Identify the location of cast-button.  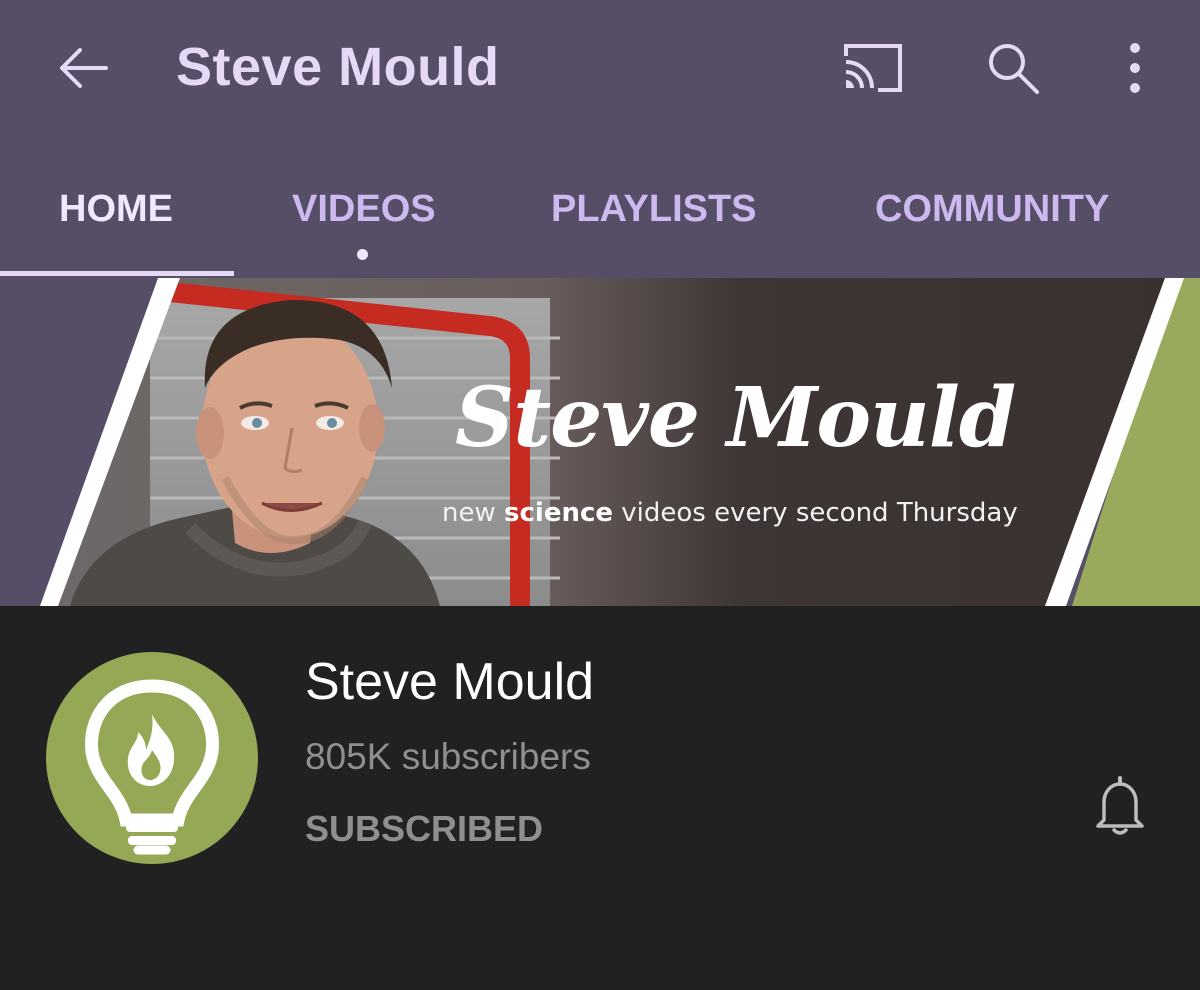
(873, 70).